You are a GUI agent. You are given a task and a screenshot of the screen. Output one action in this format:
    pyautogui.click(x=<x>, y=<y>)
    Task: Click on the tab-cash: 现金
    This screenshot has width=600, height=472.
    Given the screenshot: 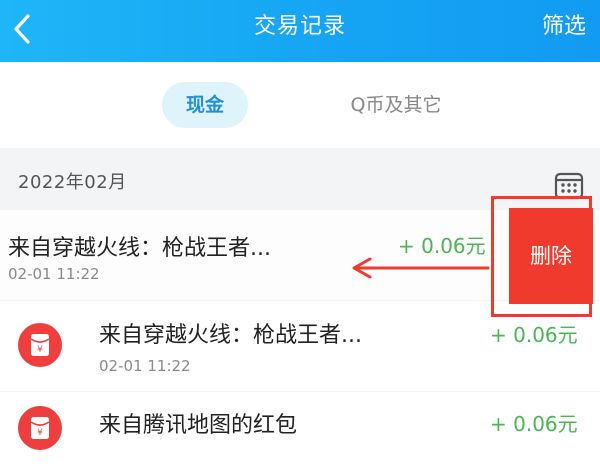 What is the action you would take?
    pyautogui.click(x=205, y=105)
    